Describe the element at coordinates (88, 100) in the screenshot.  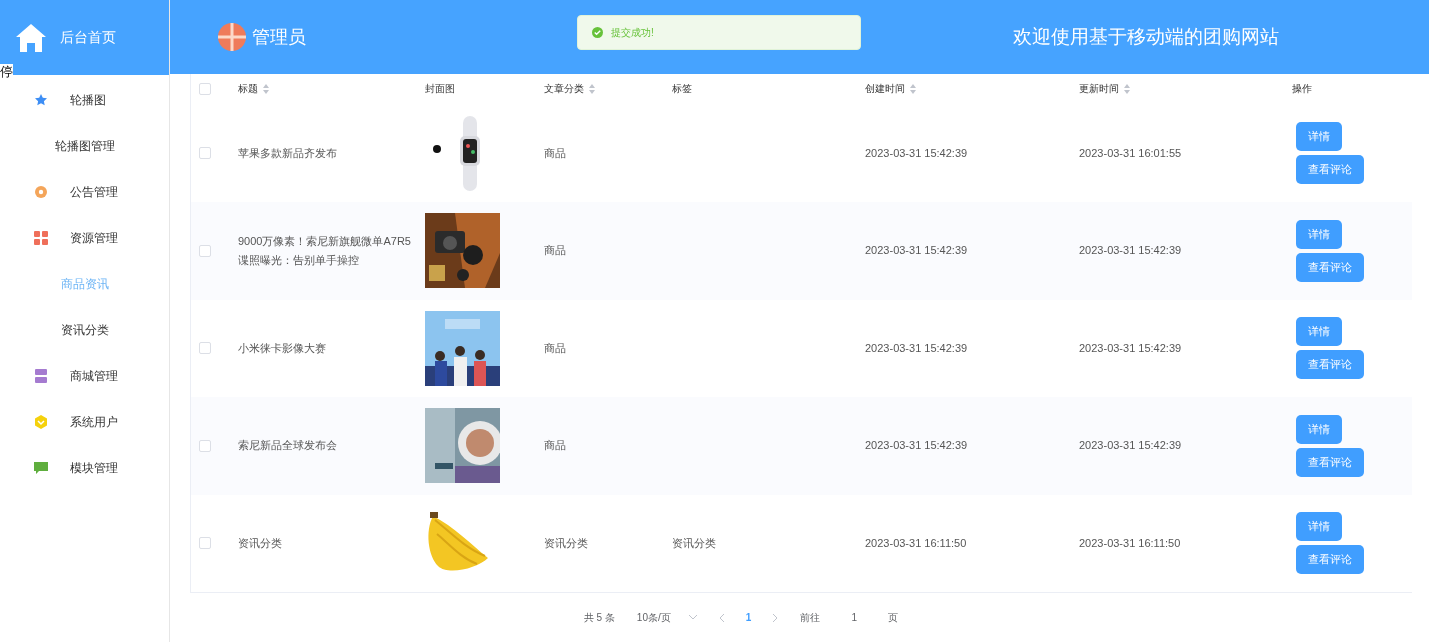
I see `menu-label: 轮播图` at that location.